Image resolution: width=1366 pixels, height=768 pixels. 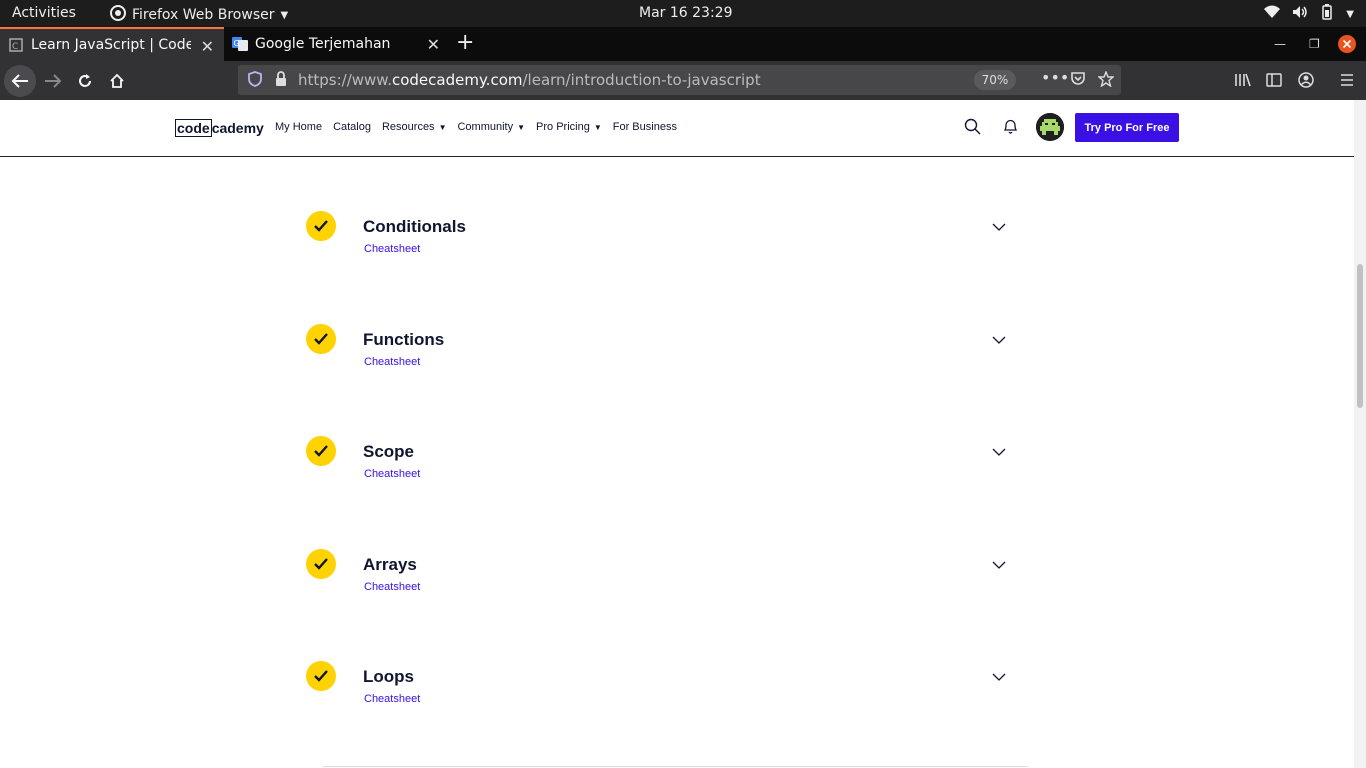 I want to click on system-tray: ▼, so click(x=1309, y=14).